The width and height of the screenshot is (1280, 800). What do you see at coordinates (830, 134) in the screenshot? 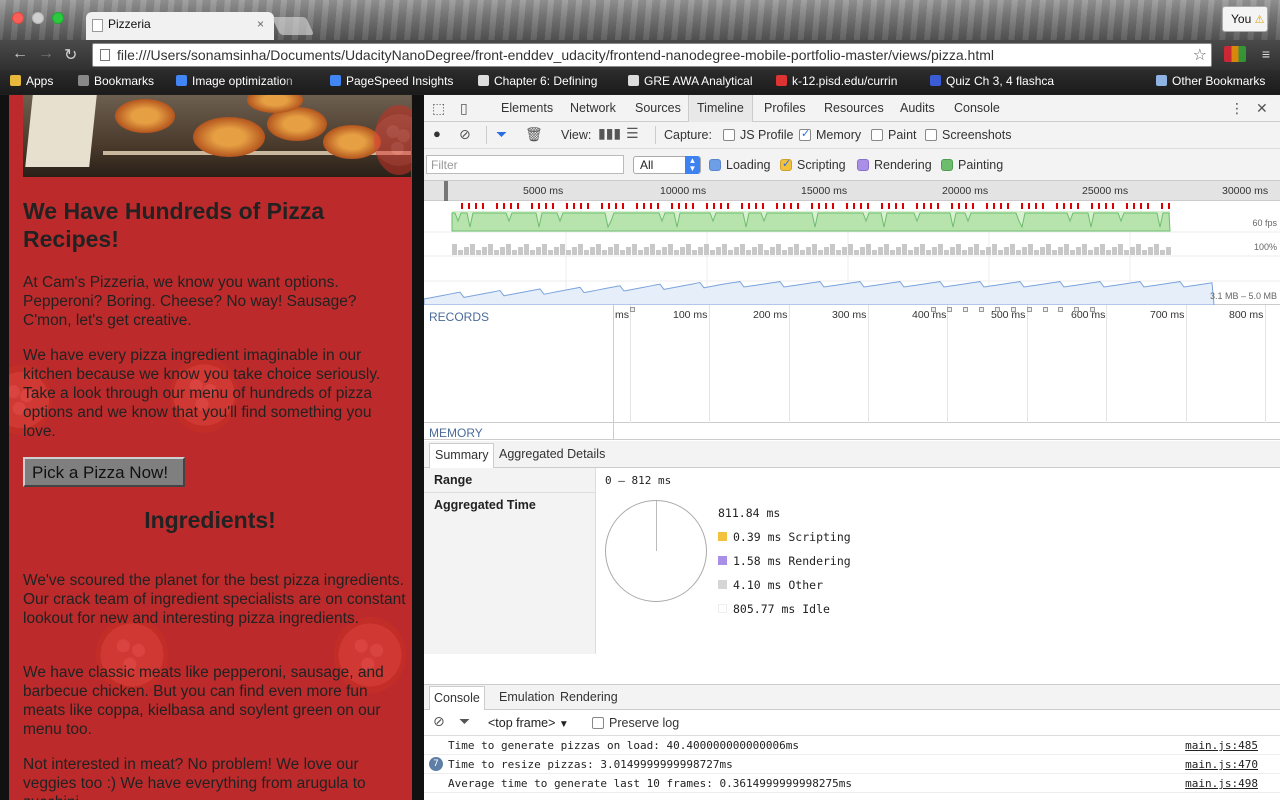
I see `memory-checkbox: Memory` at bounding box center [830, 134].